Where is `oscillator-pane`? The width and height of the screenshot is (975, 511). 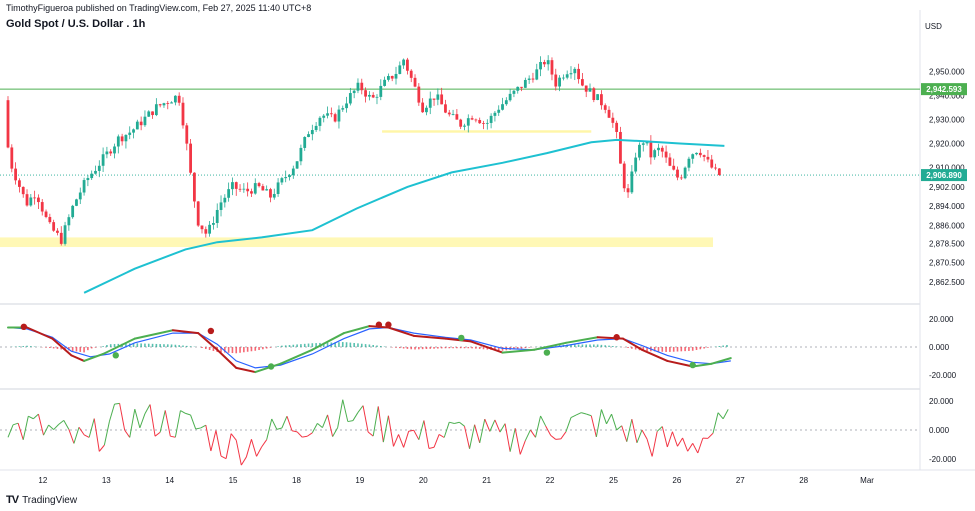 oscillator-pane is located at coordinates (460, 432).